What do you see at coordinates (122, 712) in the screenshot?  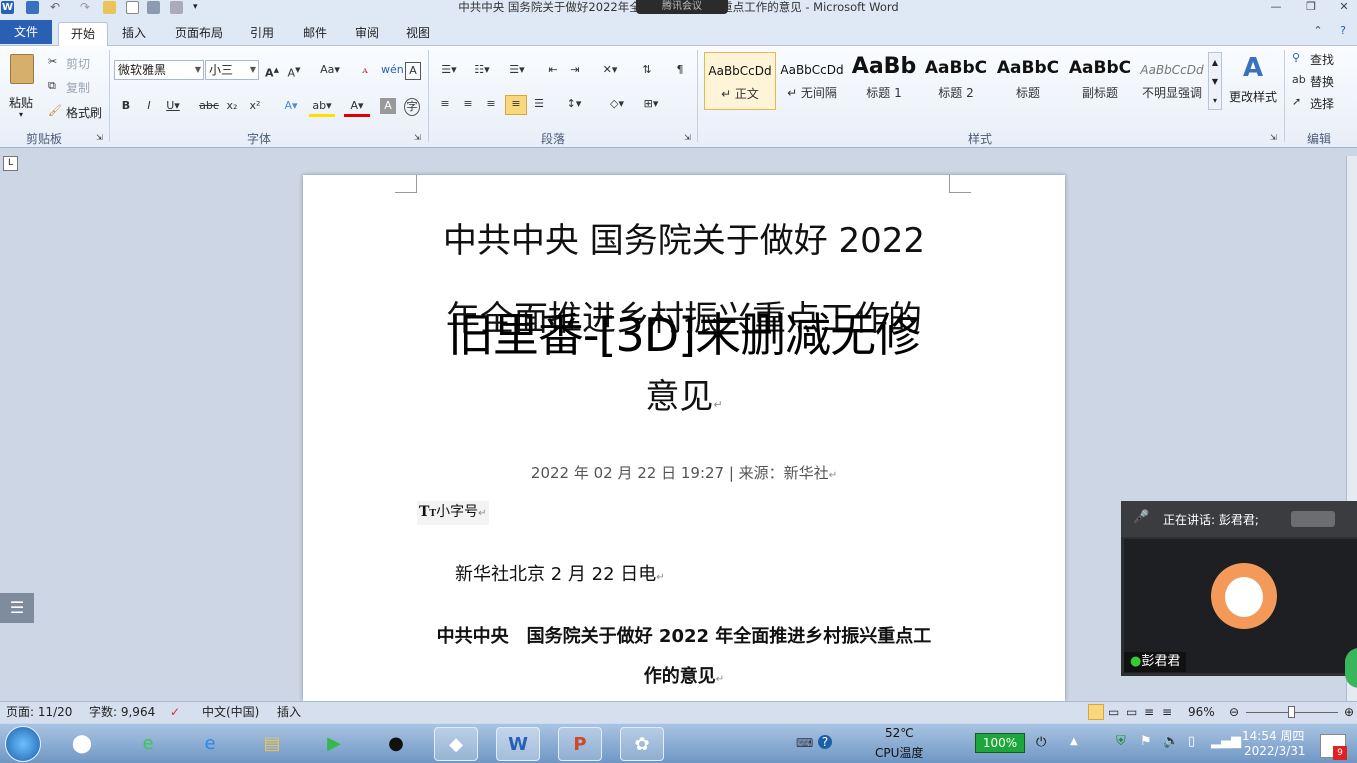 I see `word-count: 字数: 9,964` at bounding box center [122, 712].